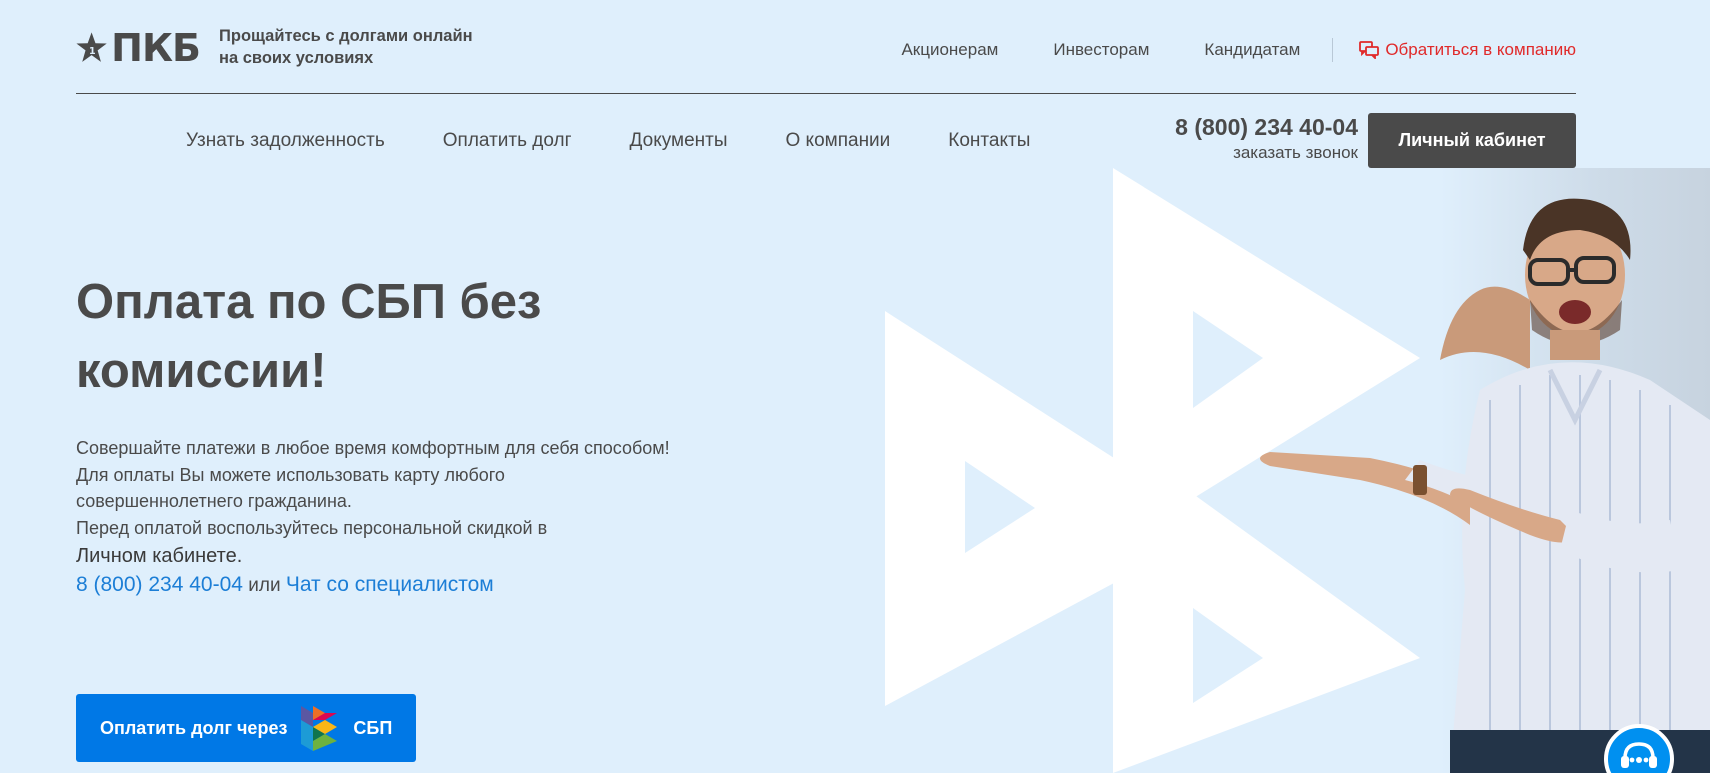 The width and height of the screenshot is (1710, 773). Describe the element at coordinates (390, 584) in the screenshot. I see `chat-specialist-link: Чат со специалистом` at that location.